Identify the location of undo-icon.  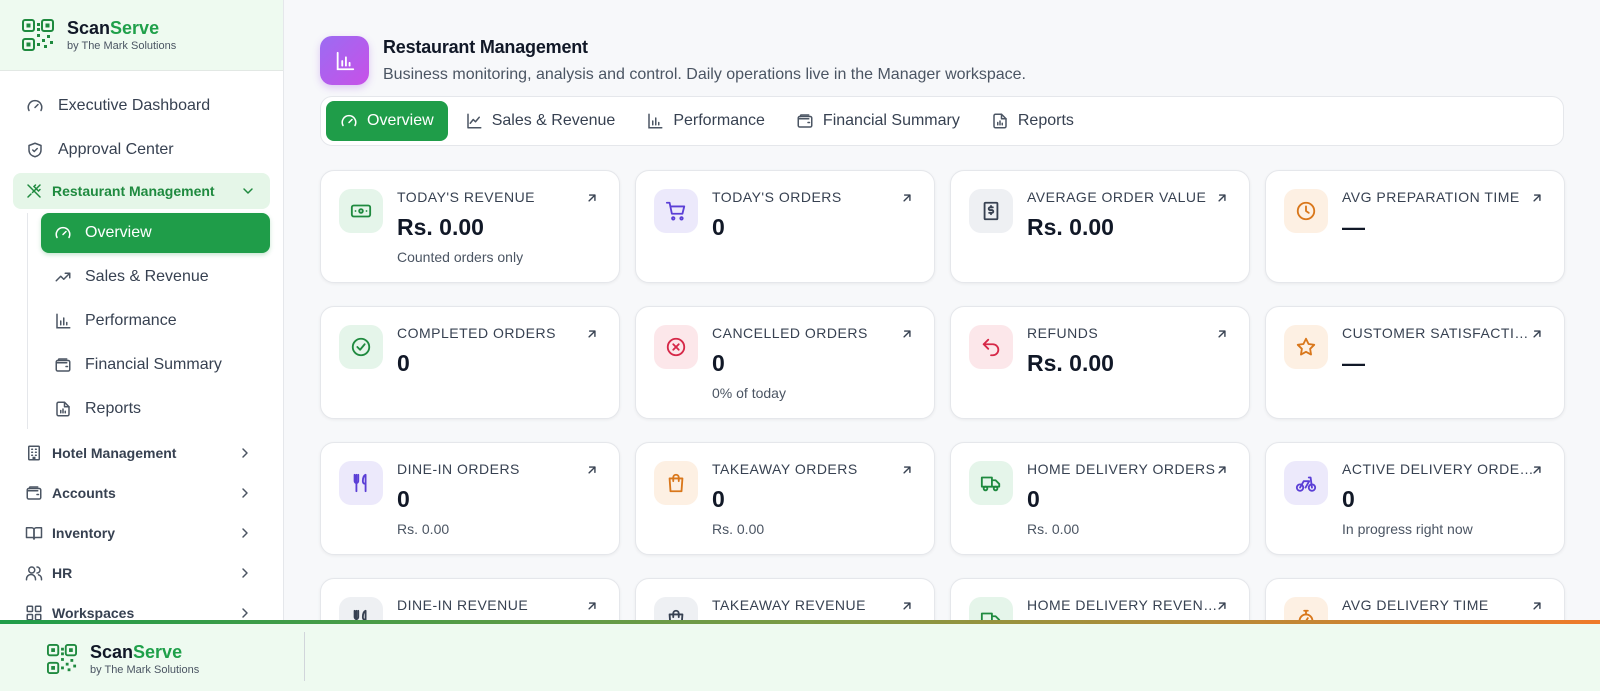
(991, 347).